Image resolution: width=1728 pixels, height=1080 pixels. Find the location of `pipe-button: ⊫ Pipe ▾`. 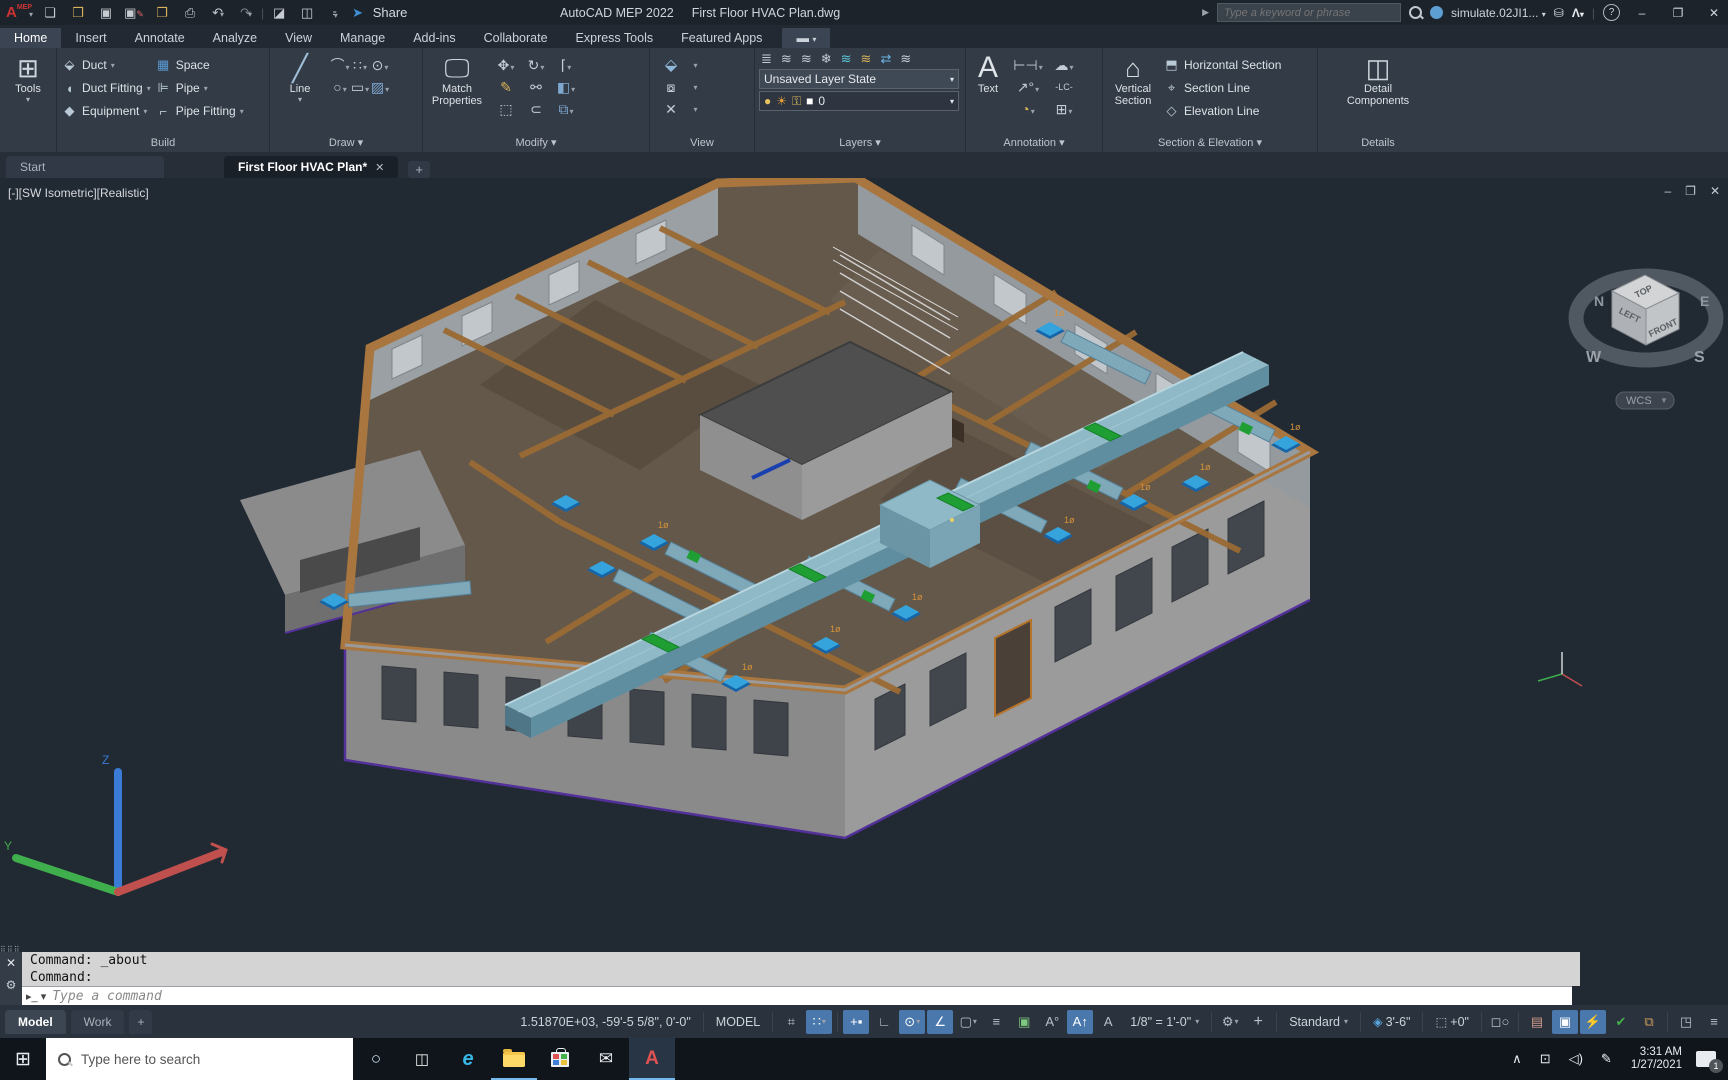

pipe-button: ⊫ Pipe ▾ is located at coordinates (199, 88).